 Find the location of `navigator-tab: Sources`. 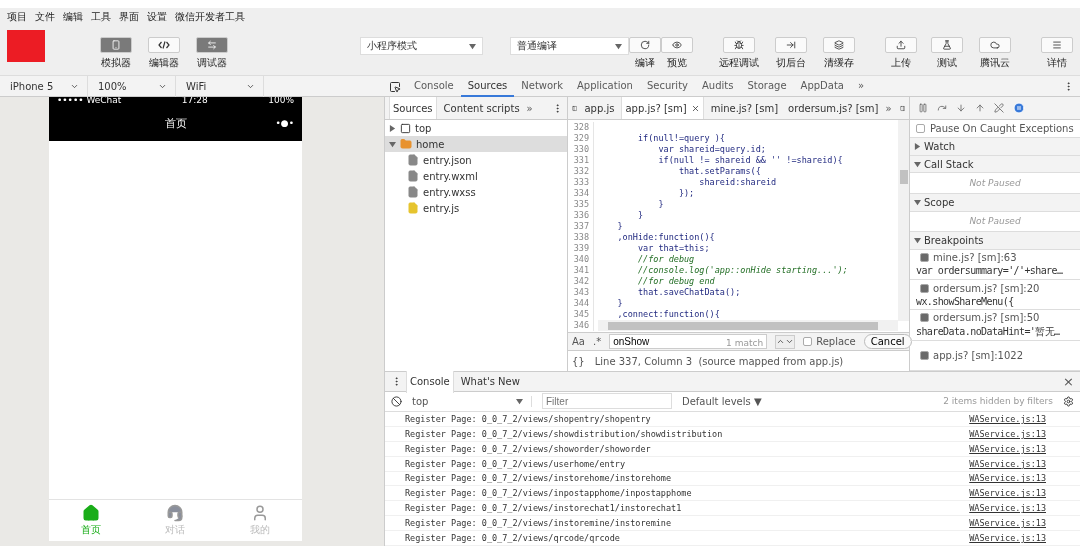

navigator-tab: Sources is located at coordinates (413, 108).